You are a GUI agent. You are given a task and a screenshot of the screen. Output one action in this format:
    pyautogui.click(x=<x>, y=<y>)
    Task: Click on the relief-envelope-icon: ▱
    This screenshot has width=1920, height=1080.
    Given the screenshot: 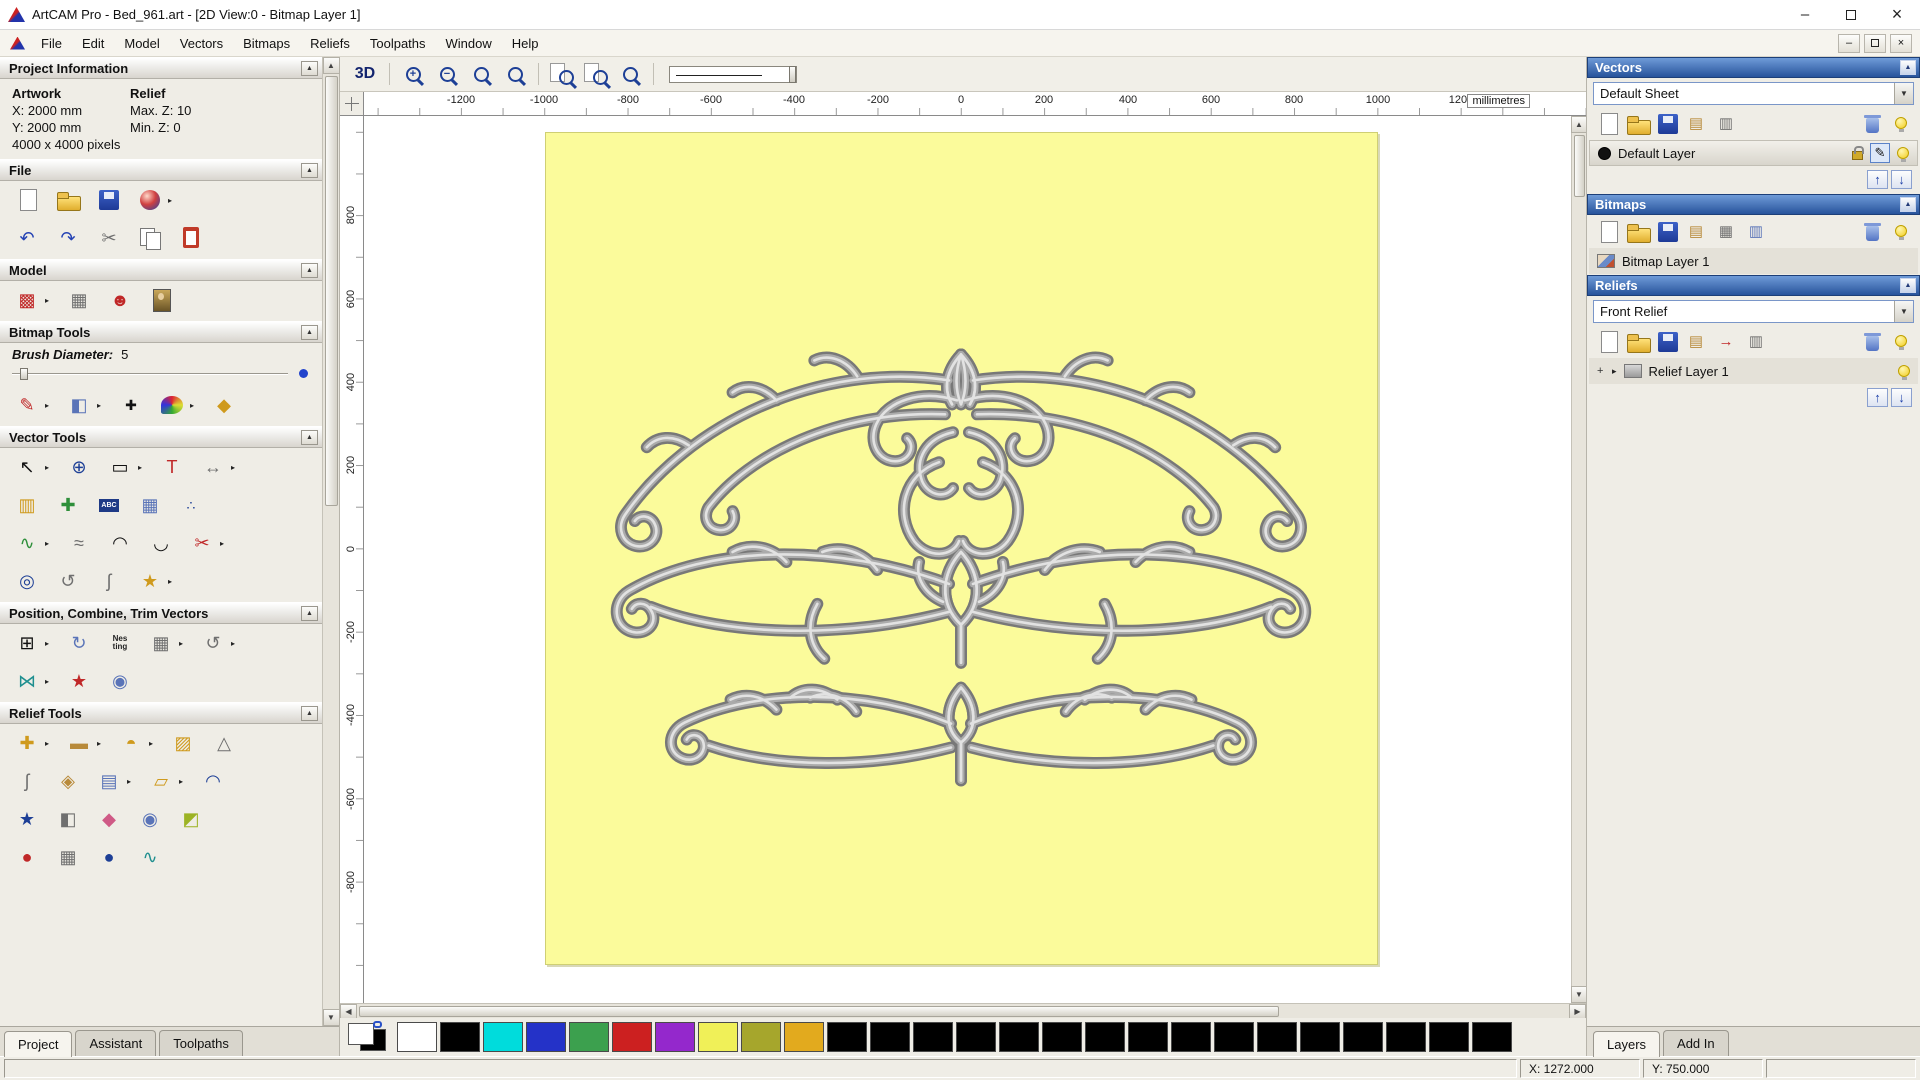 What is the action you would take?
    pyautogui.click(x=161, y=781)
    